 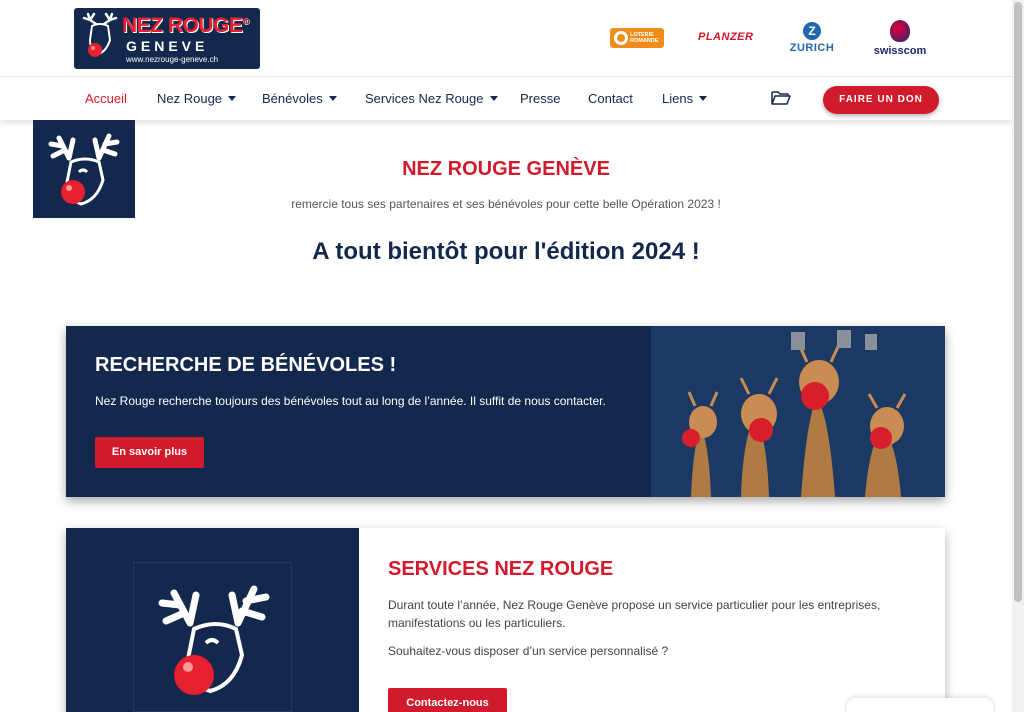 What do you see at coordinates (812, 48) in the screenshot?
I see `sponsor-zurich-label: ZURICH` at bounding box center [812, 48].